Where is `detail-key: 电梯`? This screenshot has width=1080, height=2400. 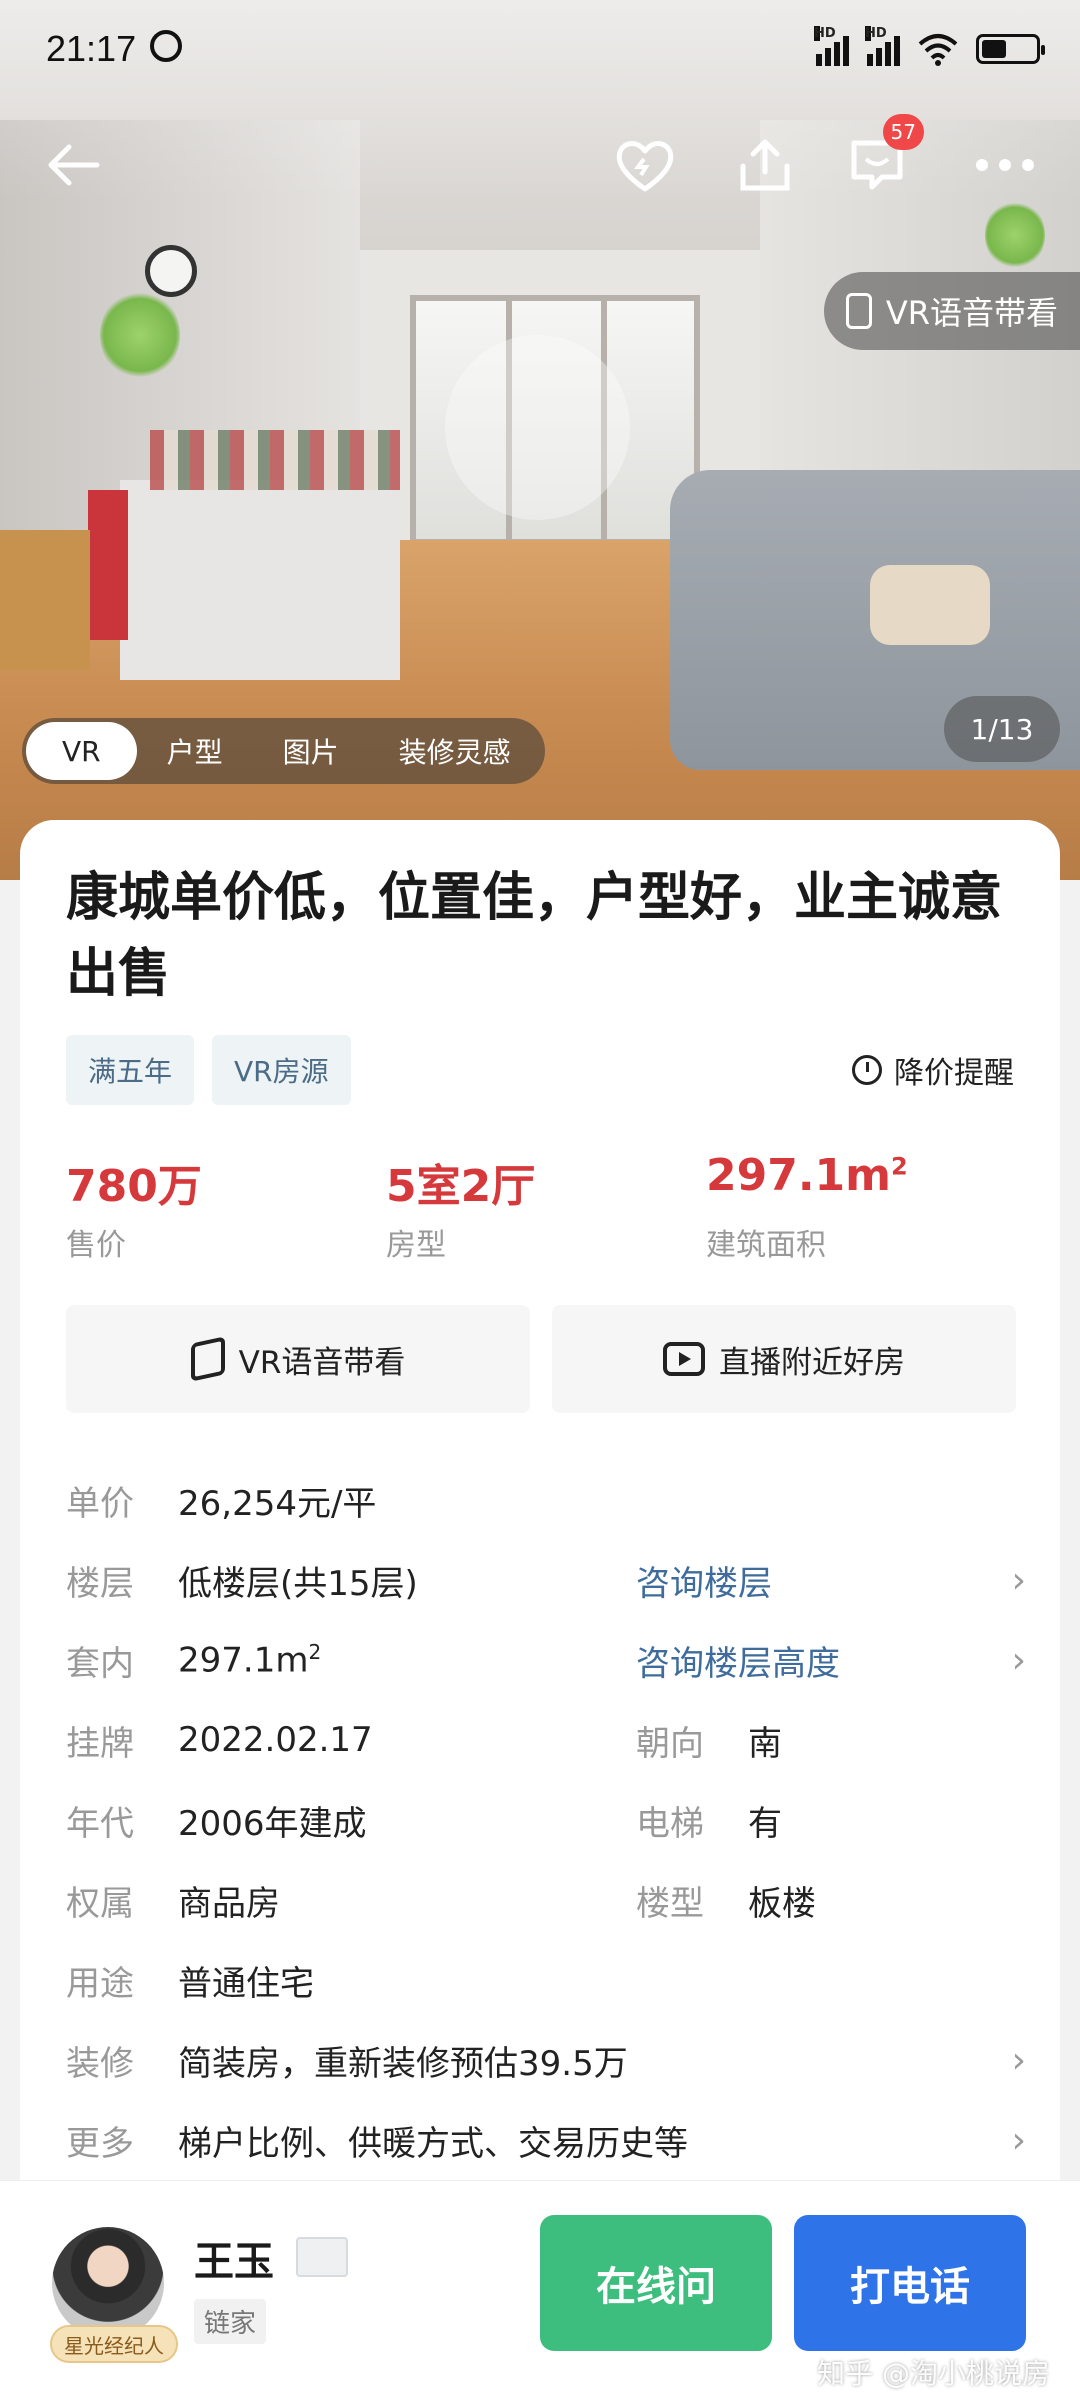 detail-key: 电梯 is located at coordinates (670, 1823).